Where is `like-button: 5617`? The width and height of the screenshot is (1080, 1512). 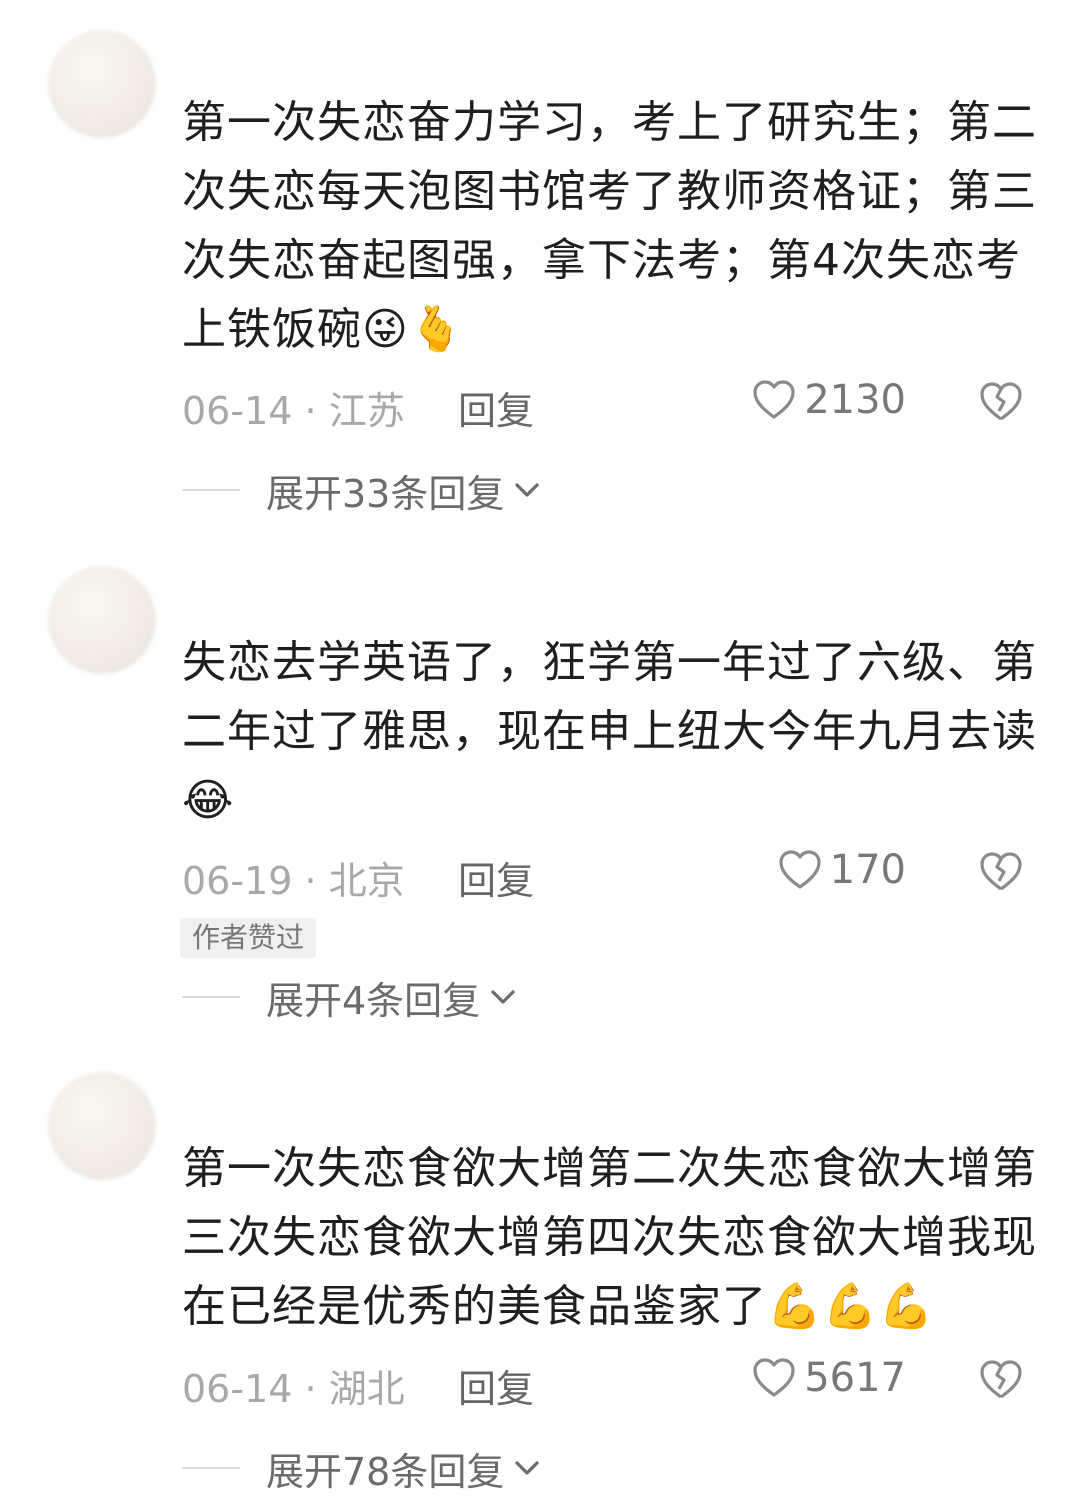 like-button: 5617 is located at coordinates (828, 1378).